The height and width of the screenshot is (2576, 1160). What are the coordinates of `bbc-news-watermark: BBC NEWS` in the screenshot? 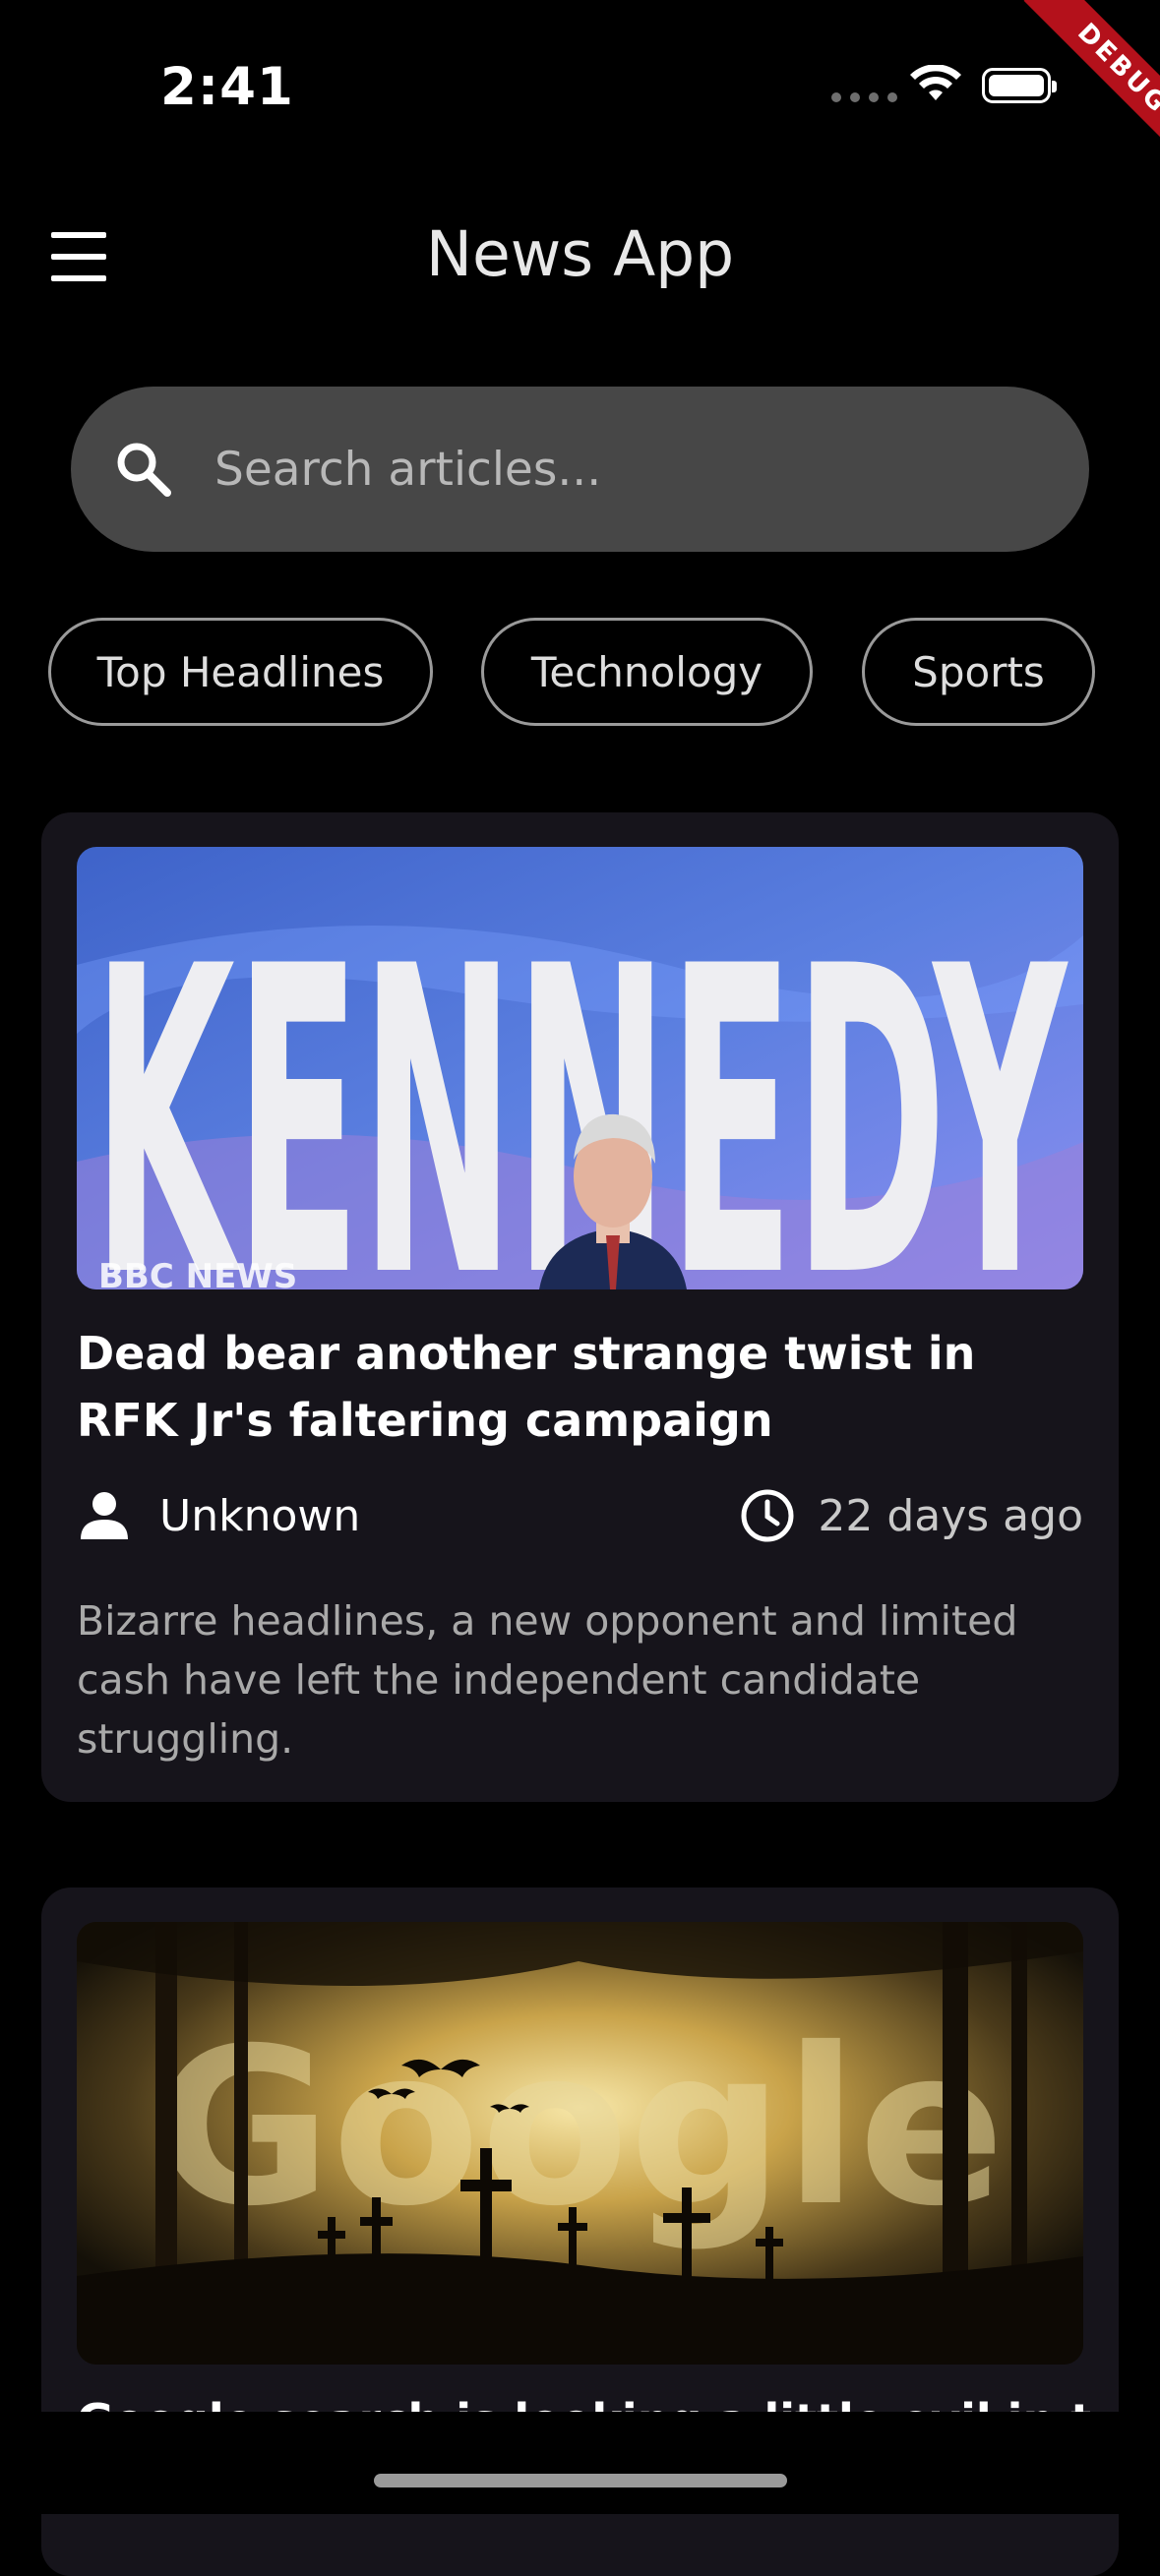 It's located at (197, 1273).